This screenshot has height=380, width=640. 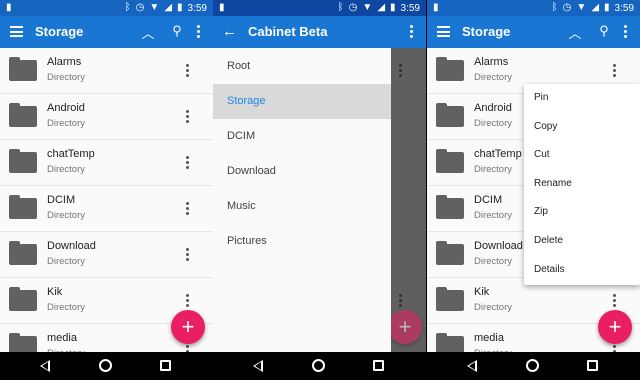 I want to click on drawer-item-dcim: DCIM, so click(x=302, y=136).